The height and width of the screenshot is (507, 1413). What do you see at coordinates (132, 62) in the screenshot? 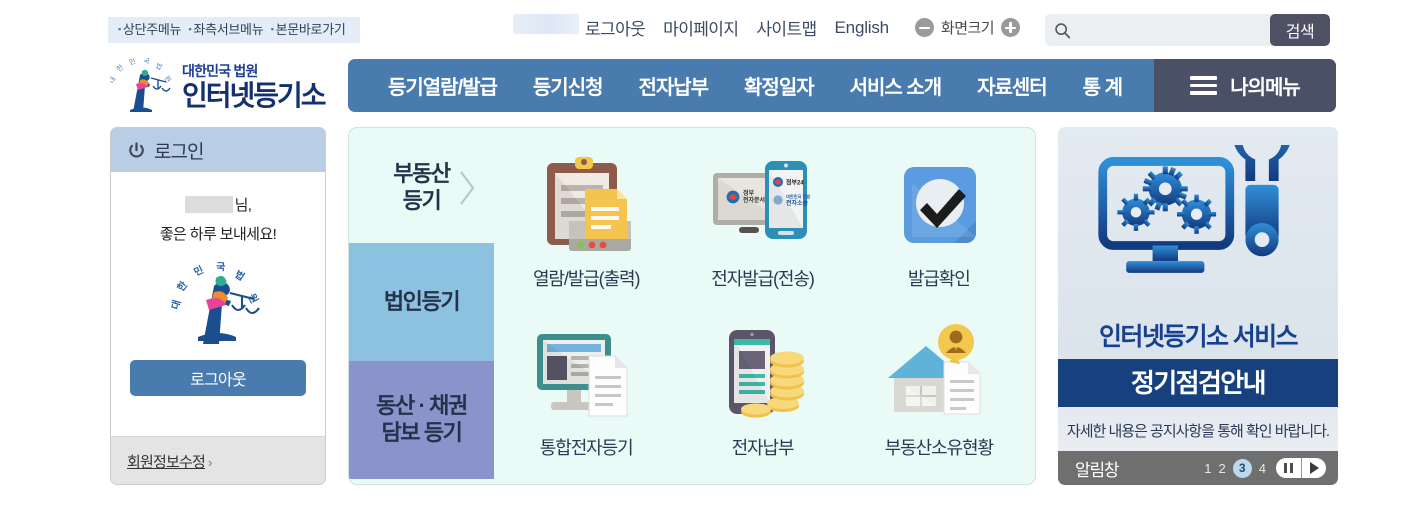
I see `svg-text: 민` at bounding box center [132, 62].